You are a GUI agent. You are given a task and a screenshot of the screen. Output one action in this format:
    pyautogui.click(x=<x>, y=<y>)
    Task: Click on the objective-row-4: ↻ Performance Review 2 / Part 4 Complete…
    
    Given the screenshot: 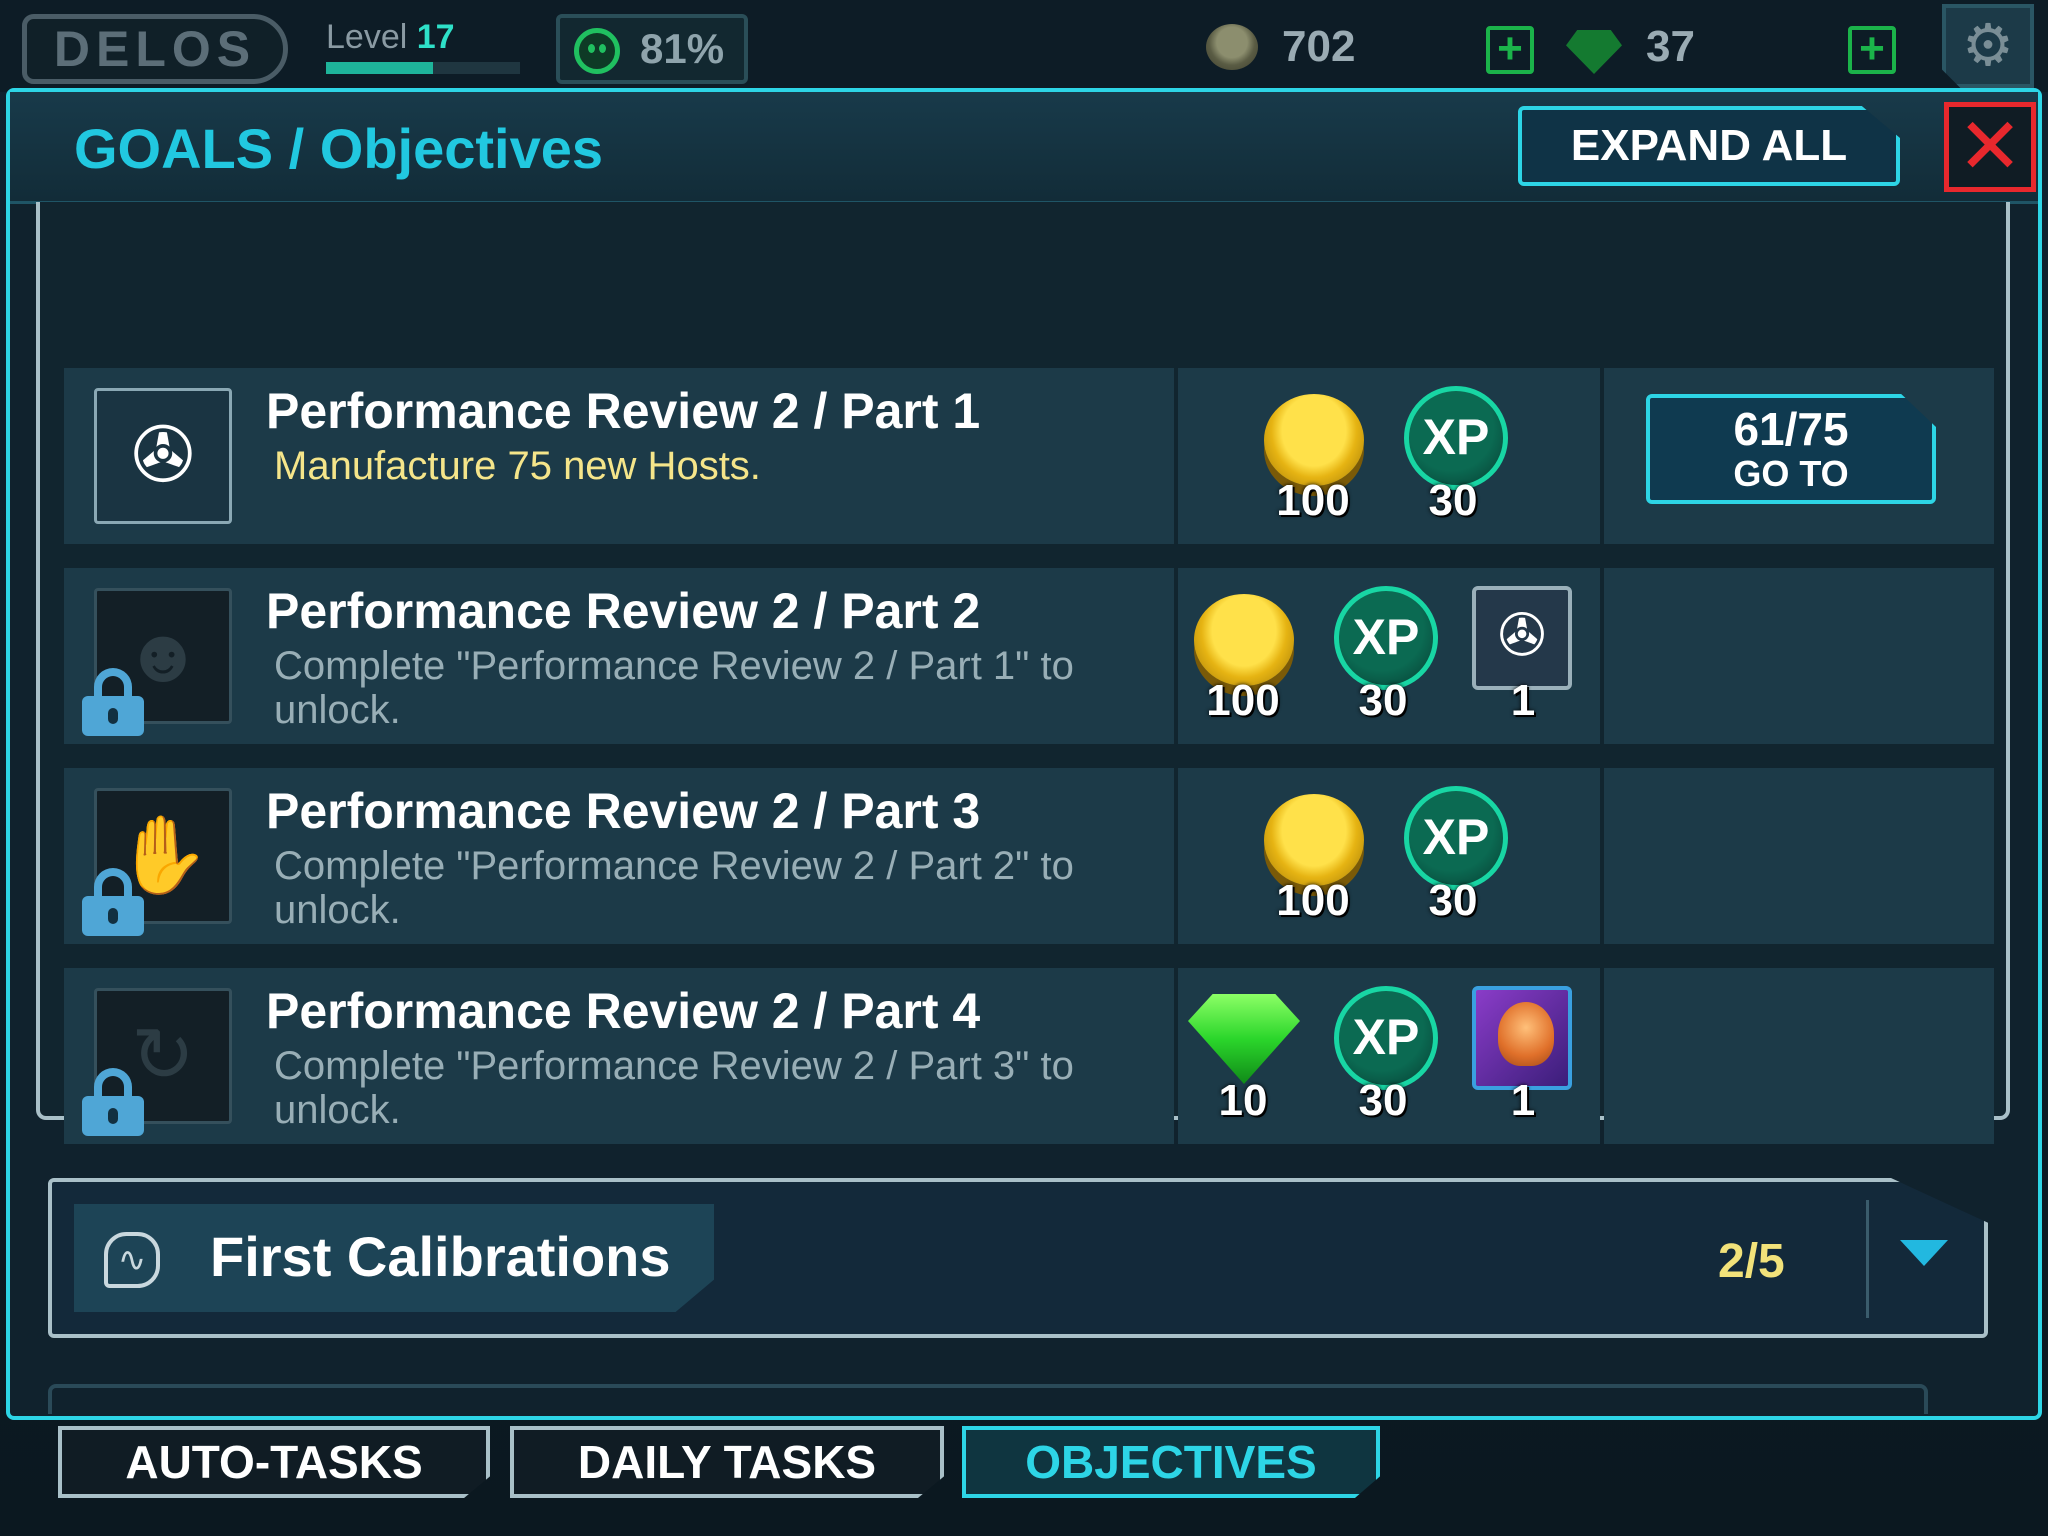 What is the action you would take?
    pyautogui.click(x=1036, y=1056)
    